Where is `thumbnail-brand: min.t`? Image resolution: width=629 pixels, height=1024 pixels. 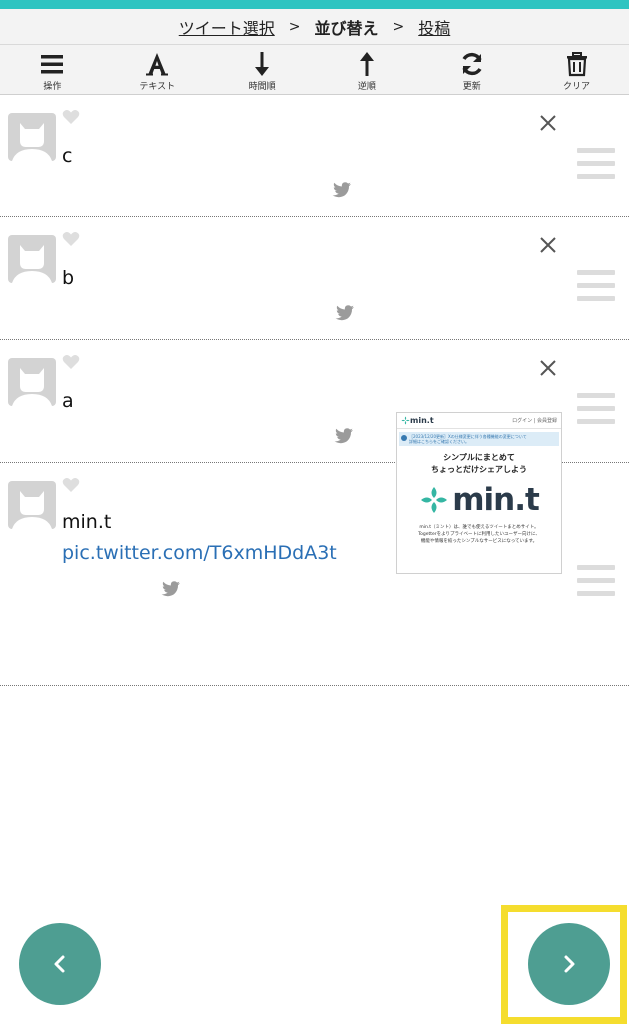
thumbnail-brand: min.t is located at coordinates (479, 500).